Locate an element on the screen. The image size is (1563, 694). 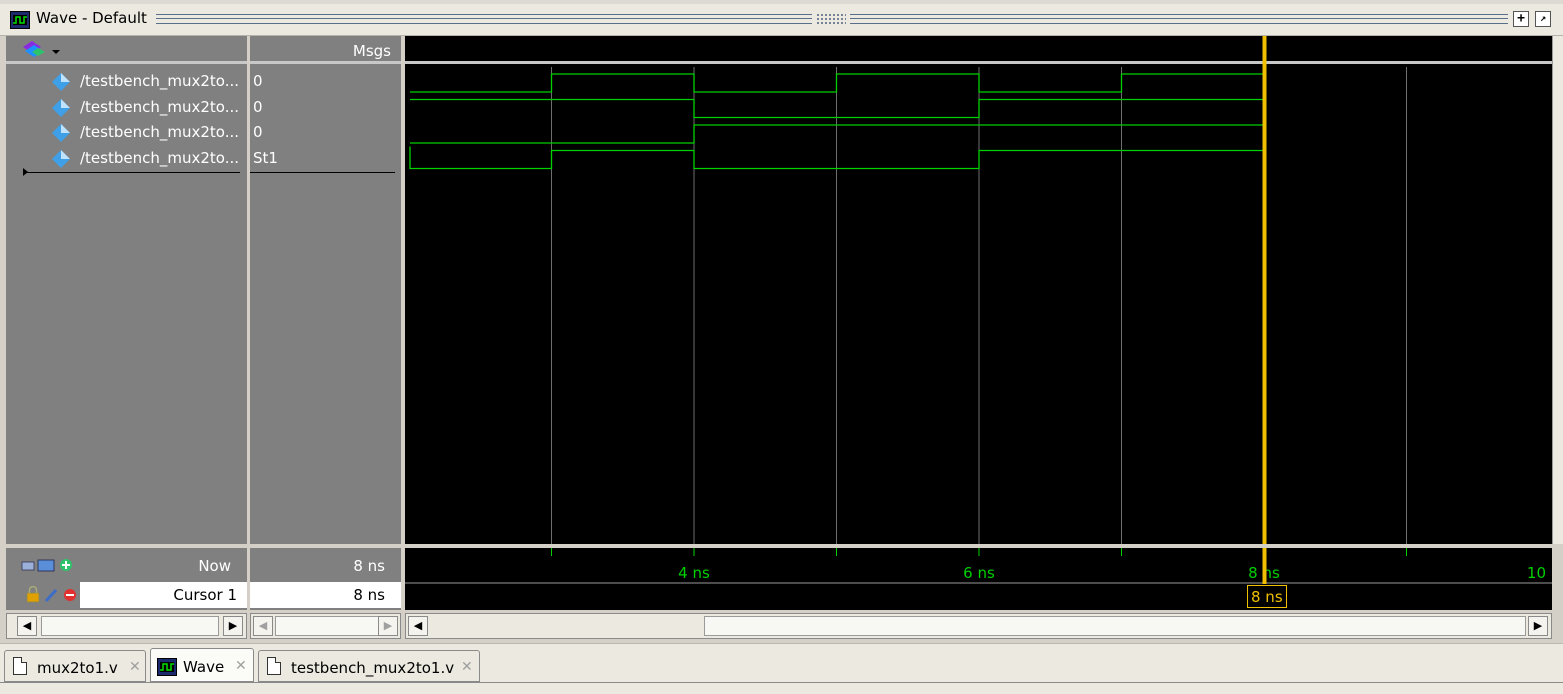
signal-value: St1 is located at coordinates (265, 157).